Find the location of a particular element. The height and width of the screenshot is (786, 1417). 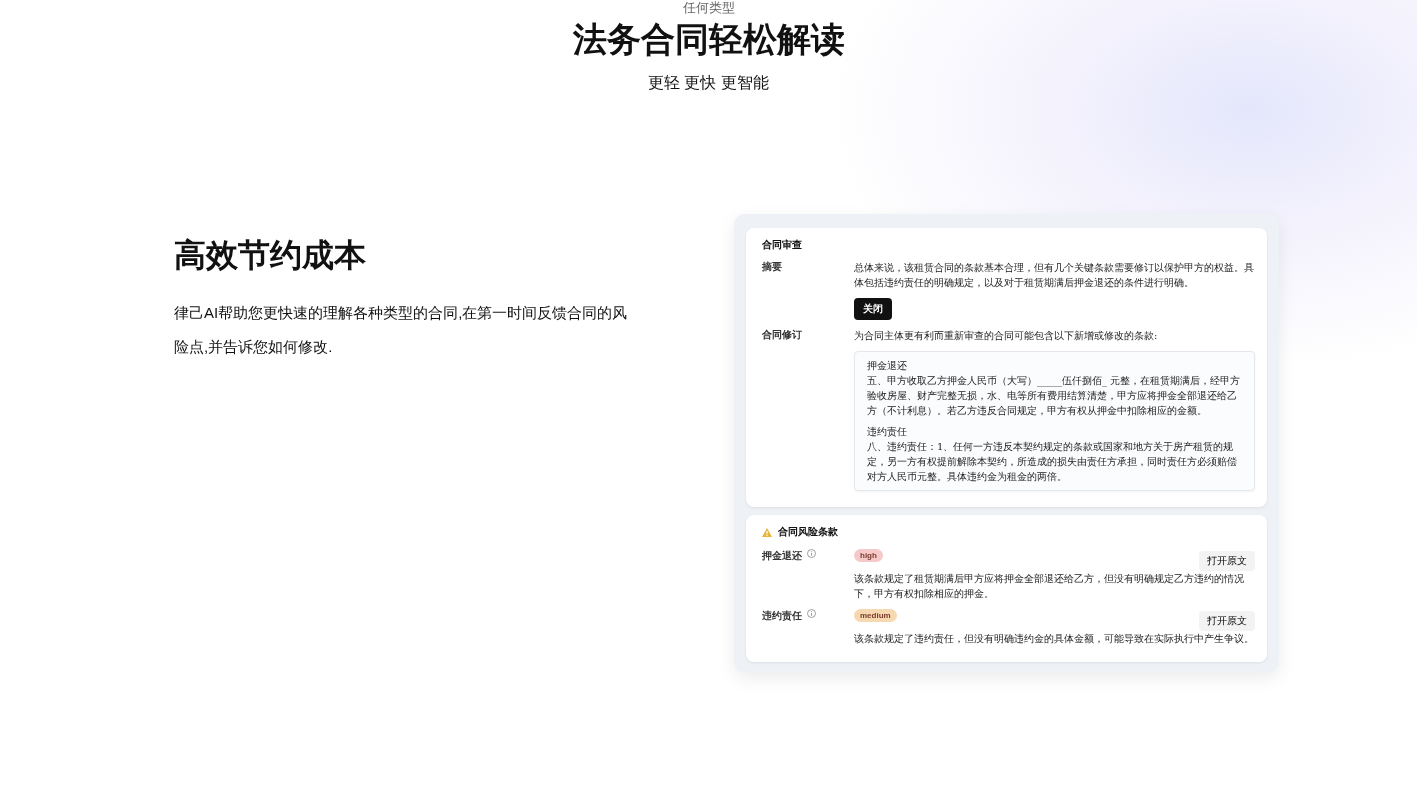

clause-title: 违约责任 is located at coordinates (887, 432).